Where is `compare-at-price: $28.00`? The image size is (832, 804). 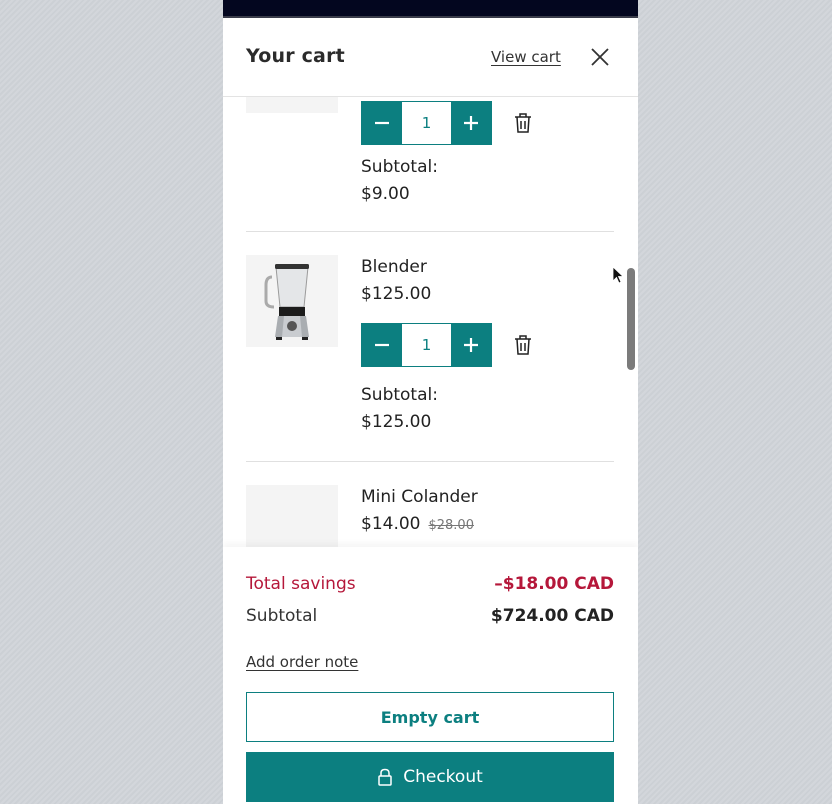 compare-at-price: $28.00 is located at coordinates (451, 525).